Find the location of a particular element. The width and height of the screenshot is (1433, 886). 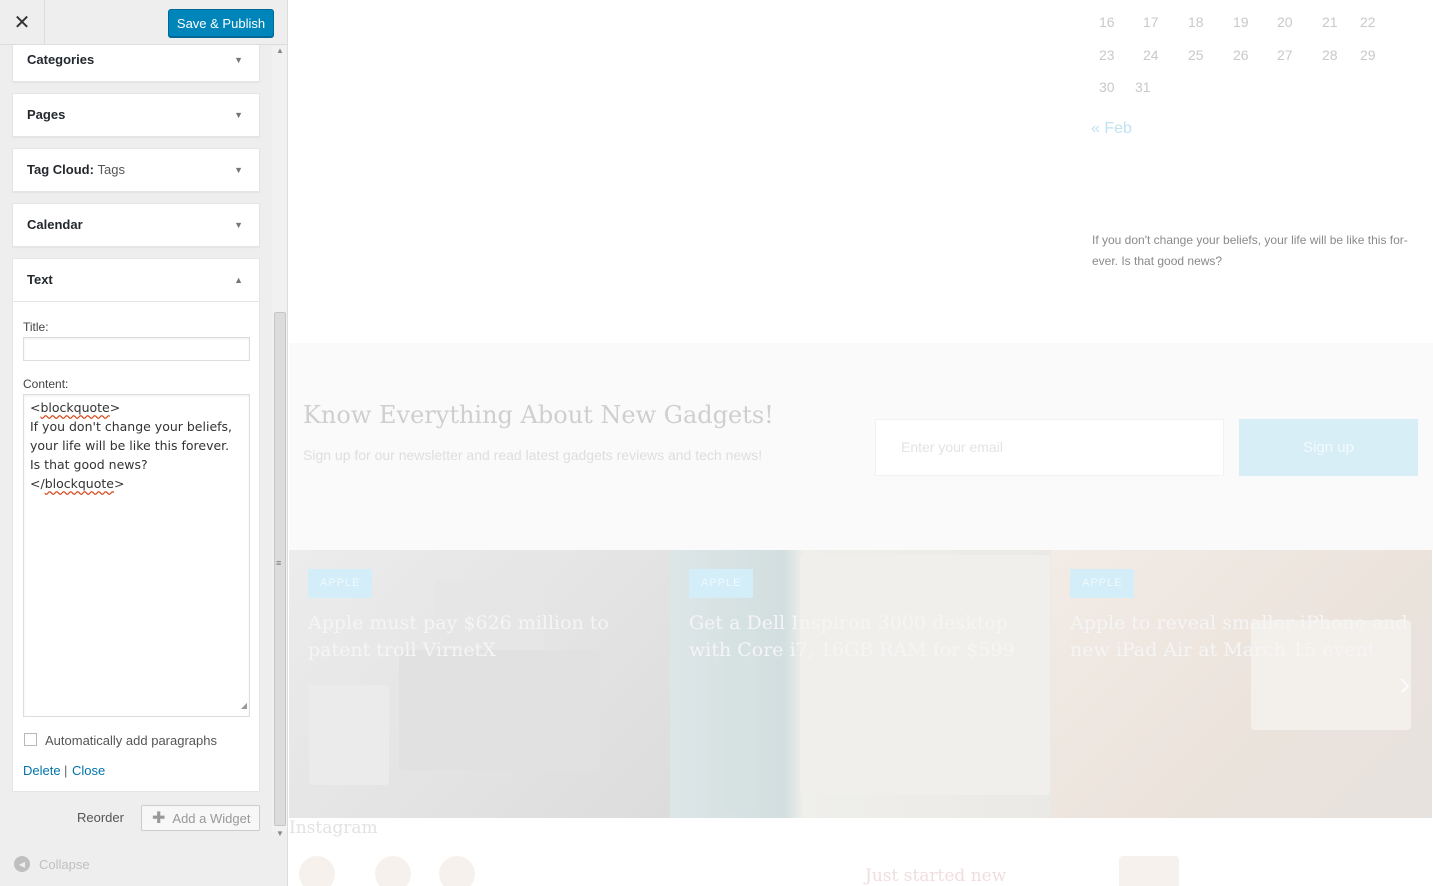

calendar-day: 20 is located at coordinates (1285, 22).